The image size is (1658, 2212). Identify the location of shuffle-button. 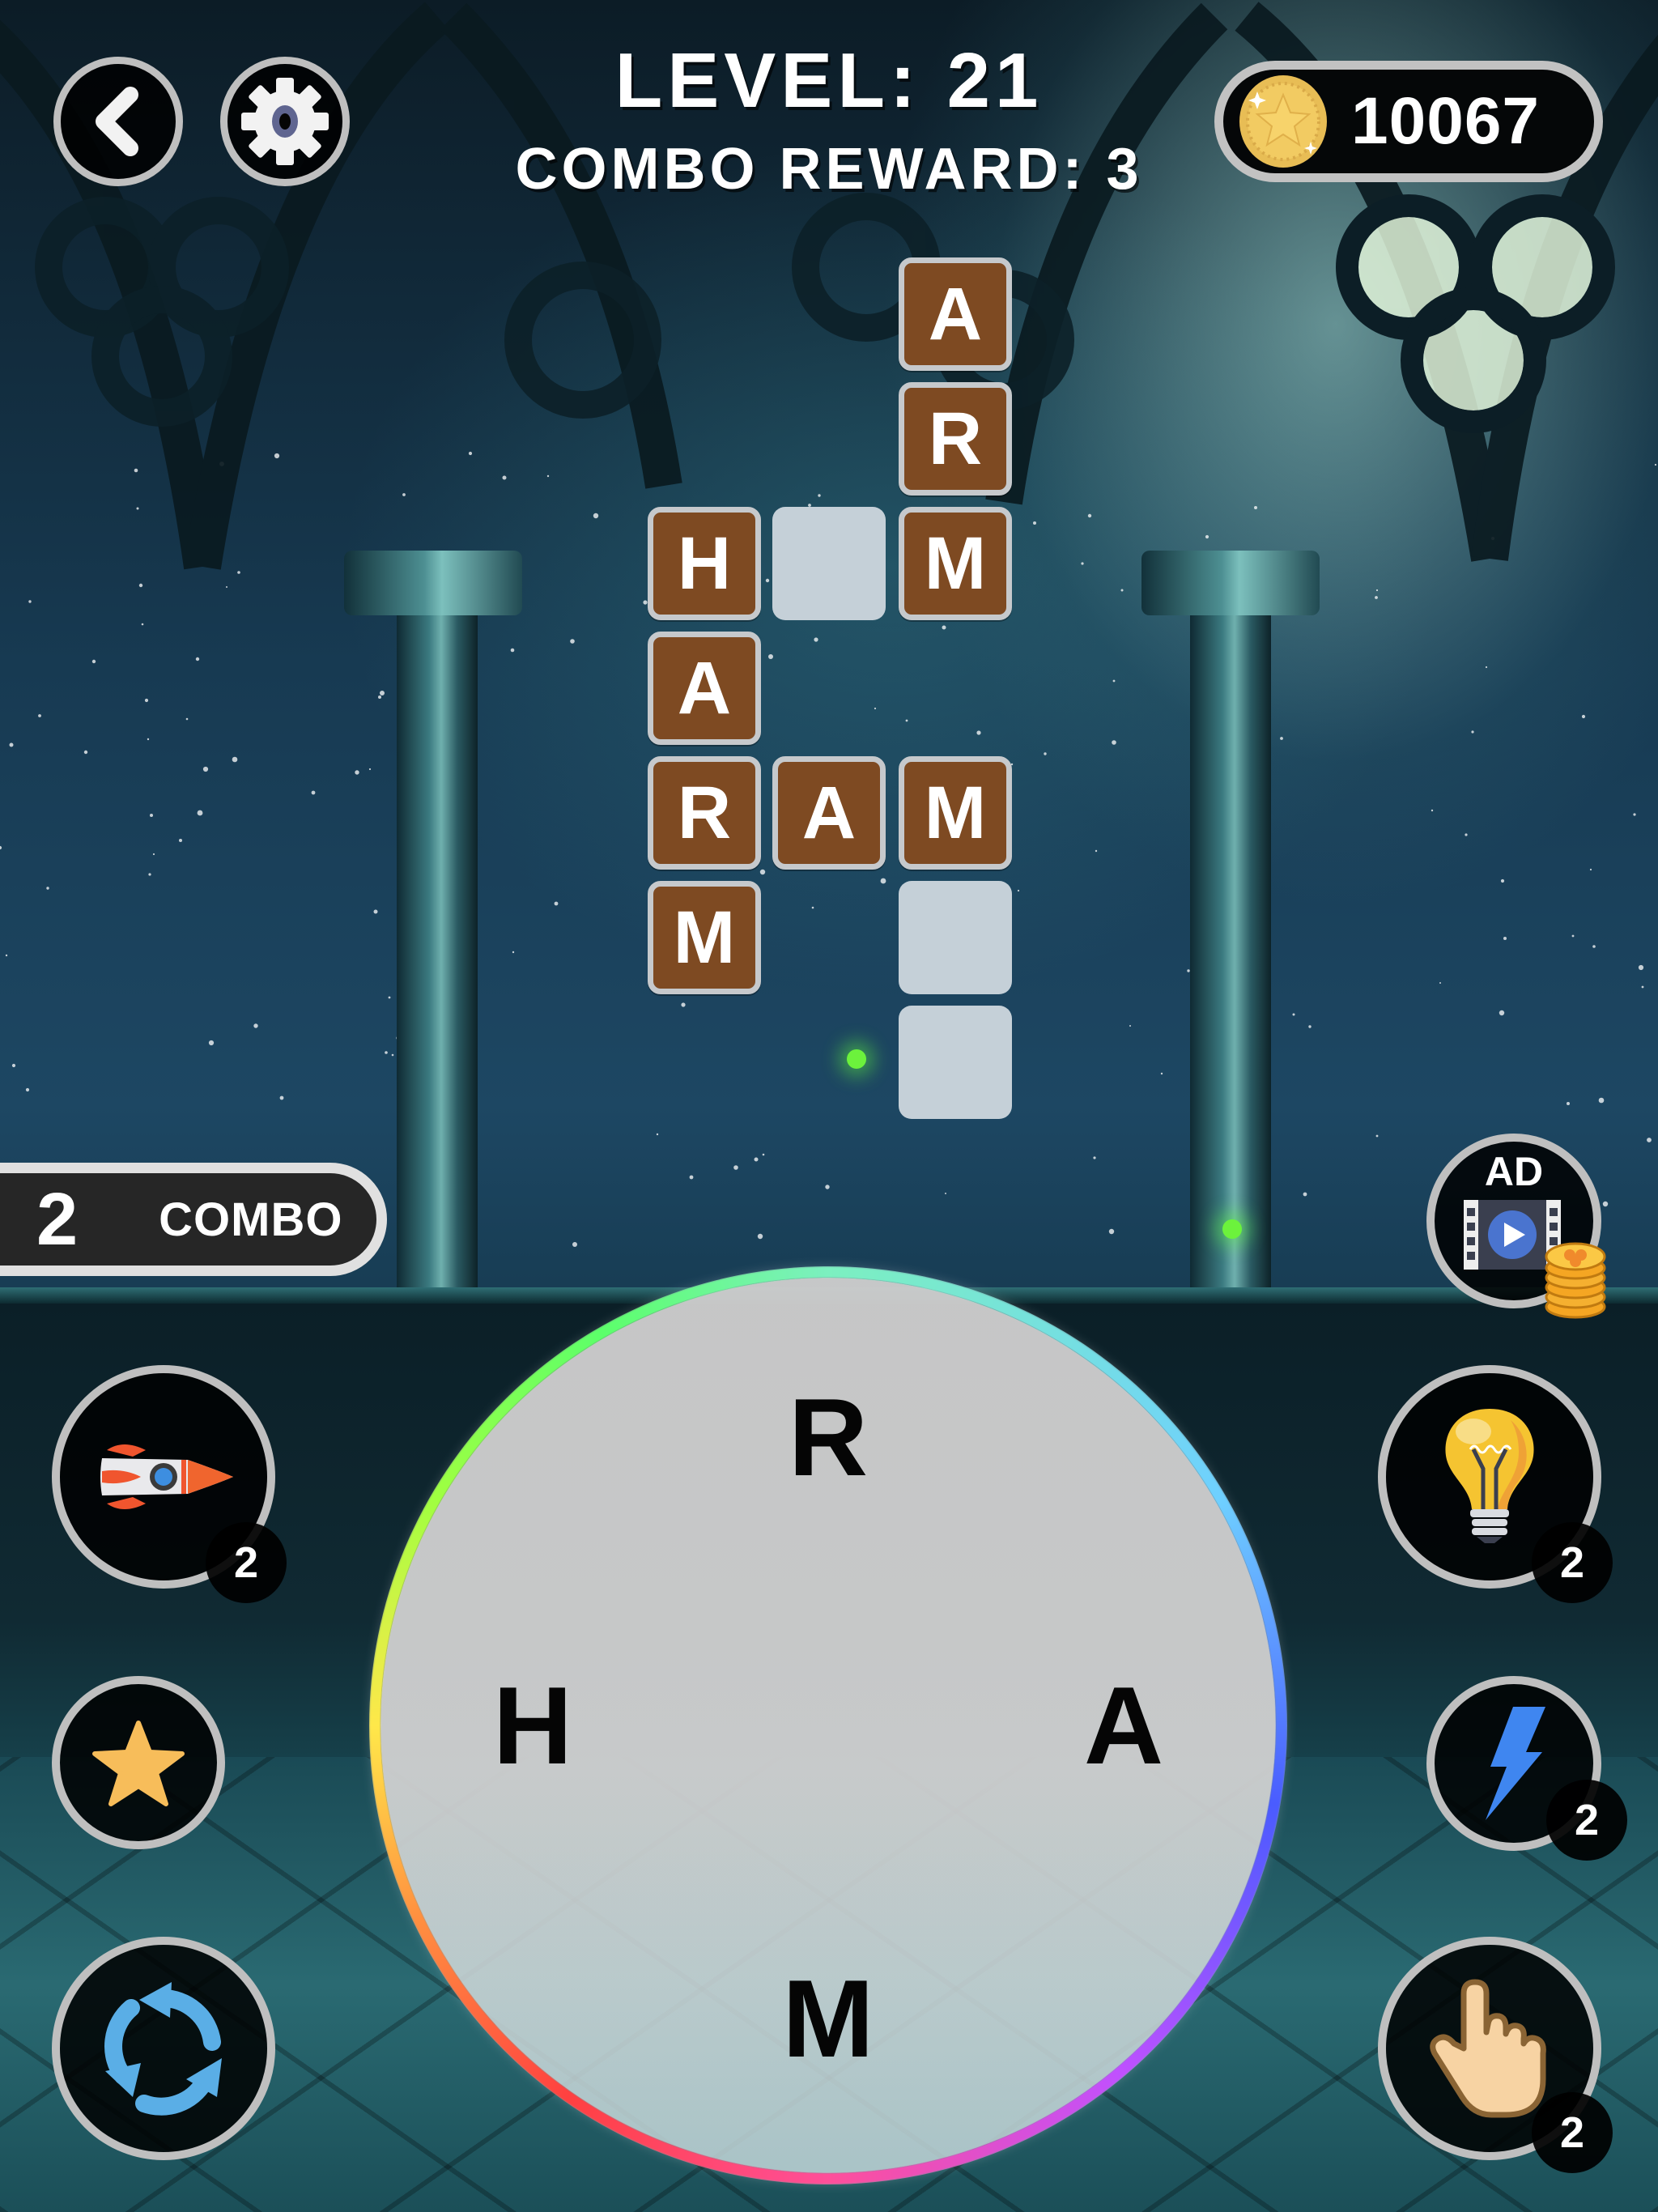
(163, 2048).